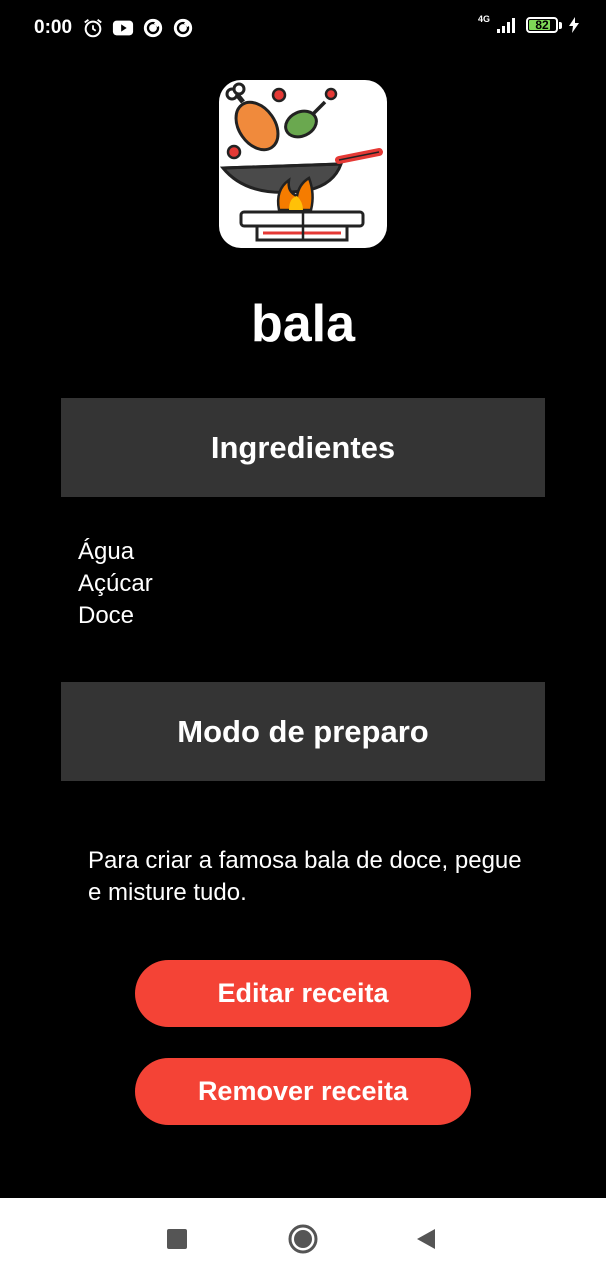  I want to click on status-right: 4G 82, so click(528, 23).